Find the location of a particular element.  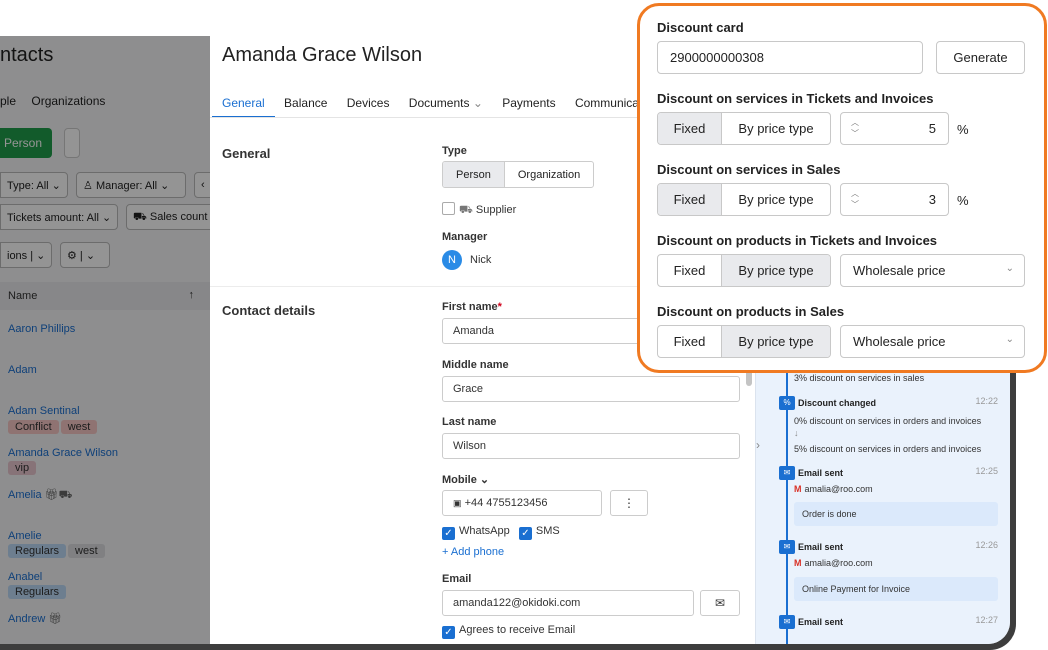

type-filter: Type: All ⌄ is located at coordinates (34, 185).